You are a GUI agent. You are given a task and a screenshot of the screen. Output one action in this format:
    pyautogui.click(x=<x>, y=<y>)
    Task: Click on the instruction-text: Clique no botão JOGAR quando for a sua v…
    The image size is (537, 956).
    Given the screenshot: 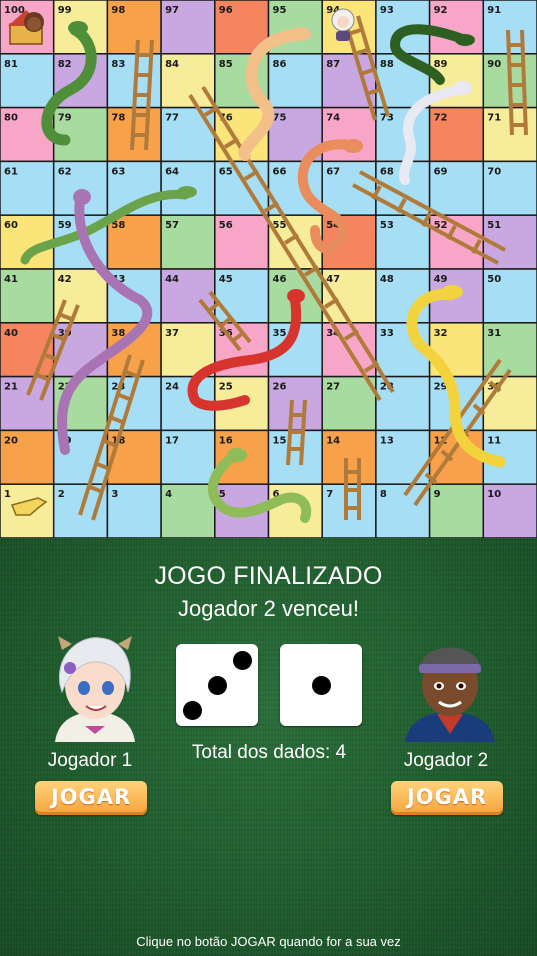 What is the action you would take?
    pyautogui.click(x=268, y=941)
    